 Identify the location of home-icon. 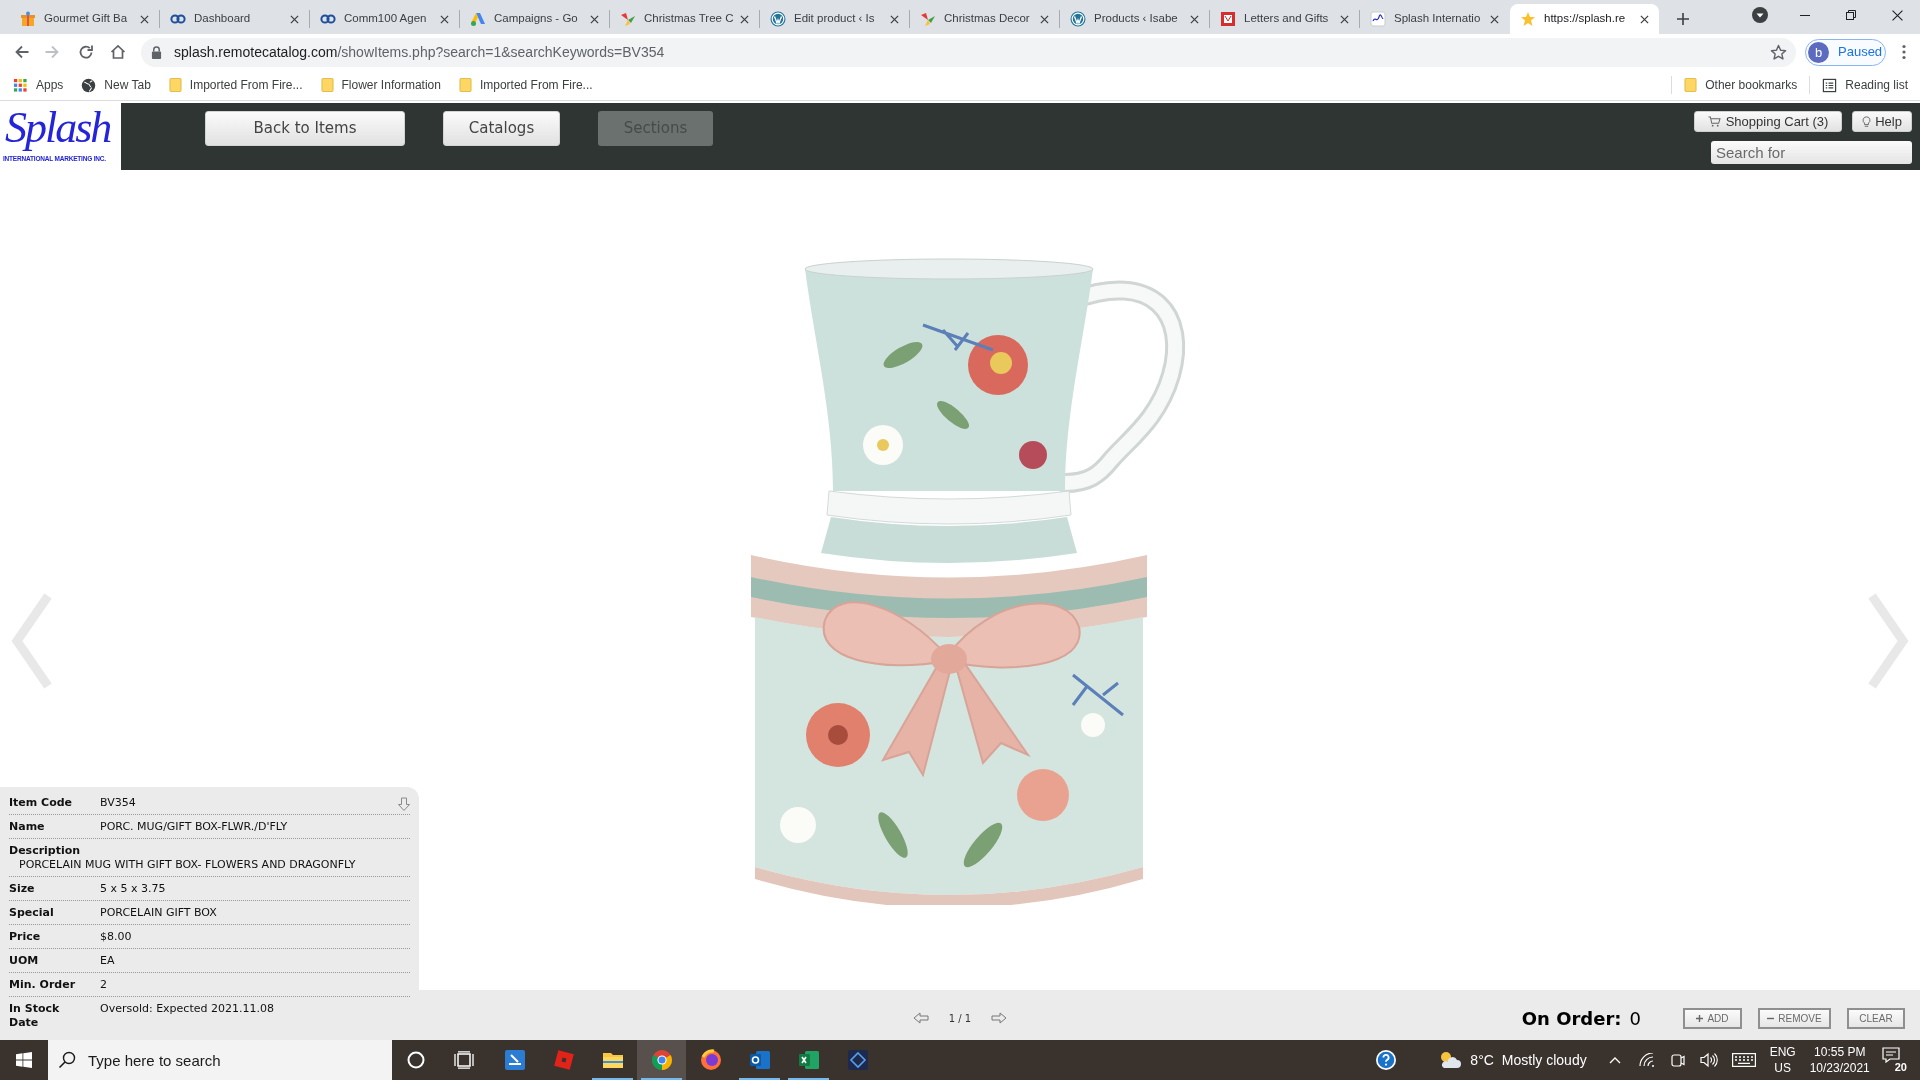
(118, 52).